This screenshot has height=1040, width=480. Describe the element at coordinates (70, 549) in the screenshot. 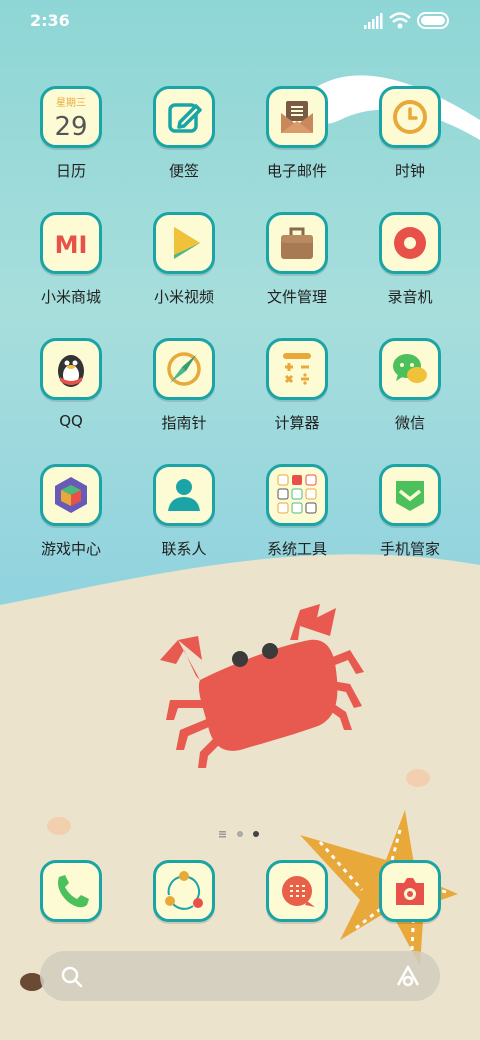

I see `app-label: 游戏中心` at that location.